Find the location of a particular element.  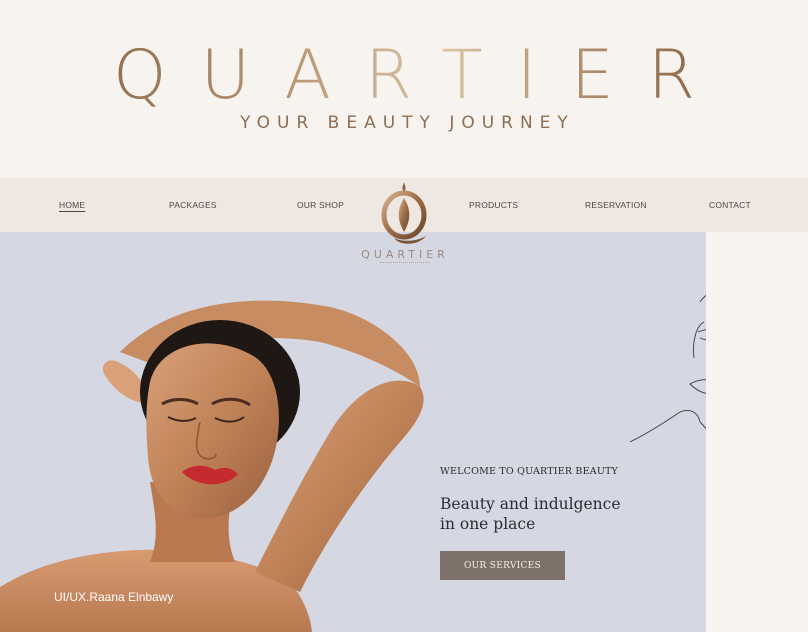

drop-emblem-icon is located at coordinates (404, 213).